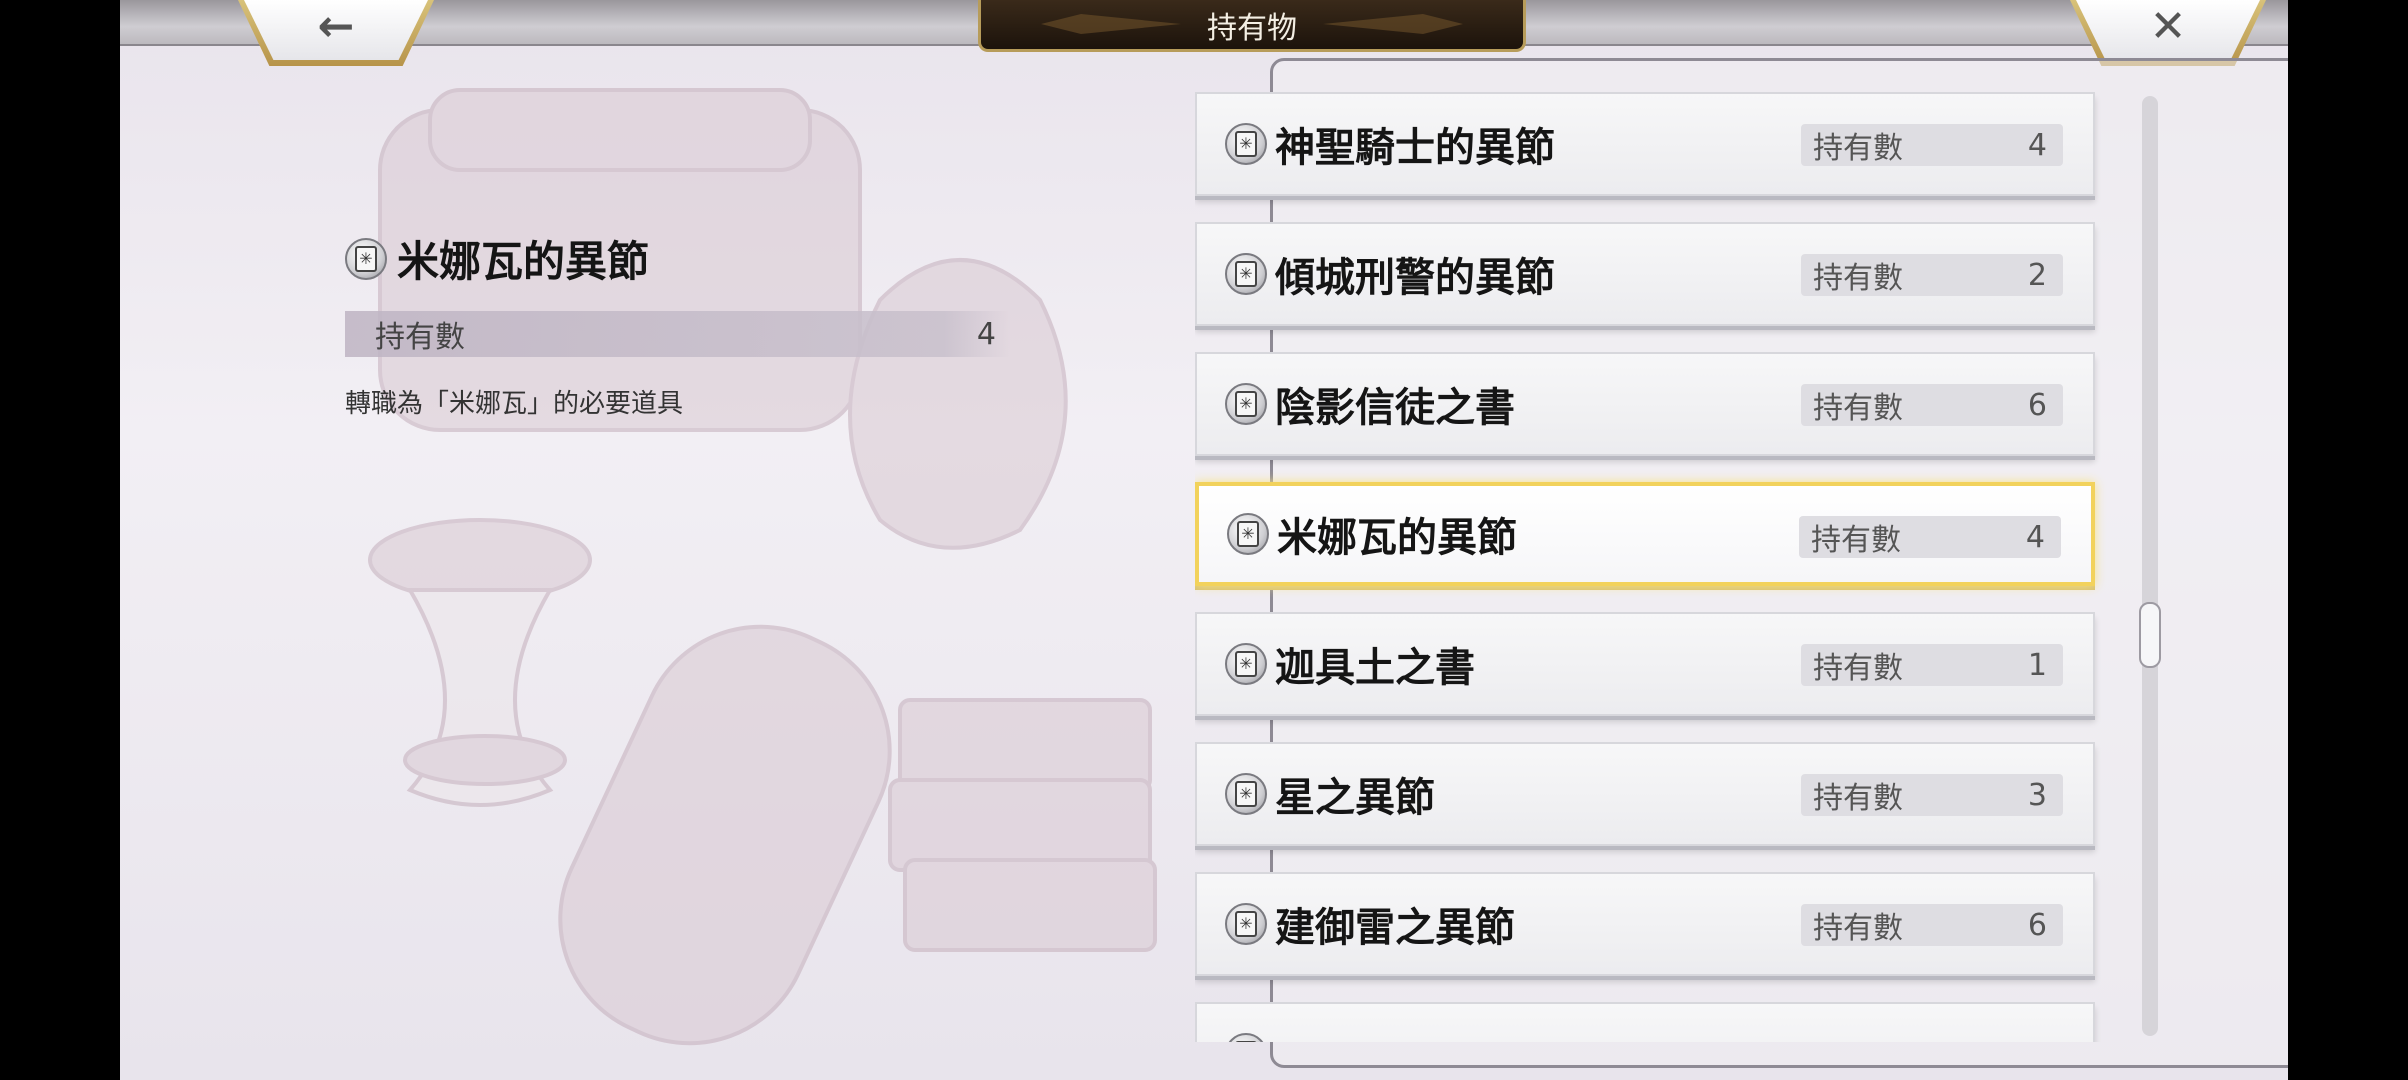  Describe the element at coordinates (1932, 795) in the screenshot. I see `list-item-count: 持有數 3` at that location.